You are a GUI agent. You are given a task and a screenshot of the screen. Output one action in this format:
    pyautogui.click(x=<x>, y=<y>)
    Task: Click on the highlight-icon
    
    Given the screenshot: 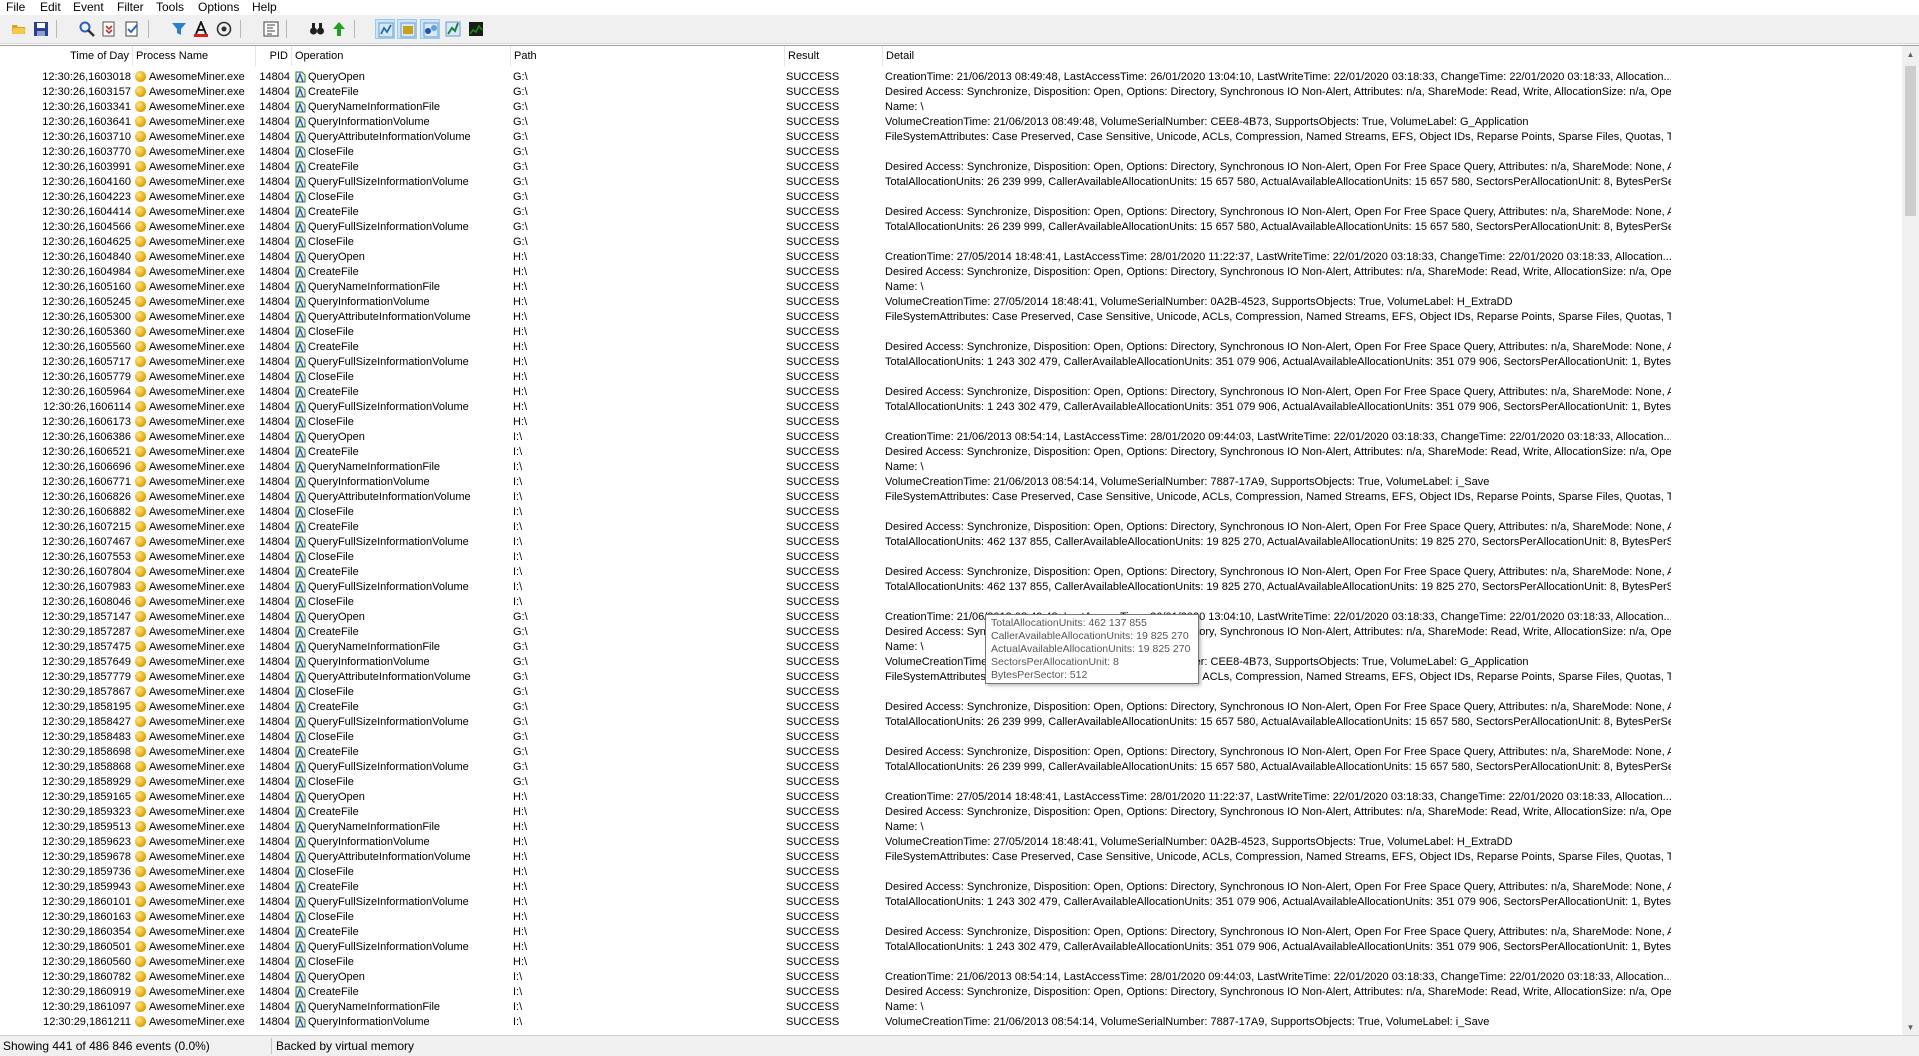 What is the action you would take?
    pyautogui.click(x=201, y=29)
    